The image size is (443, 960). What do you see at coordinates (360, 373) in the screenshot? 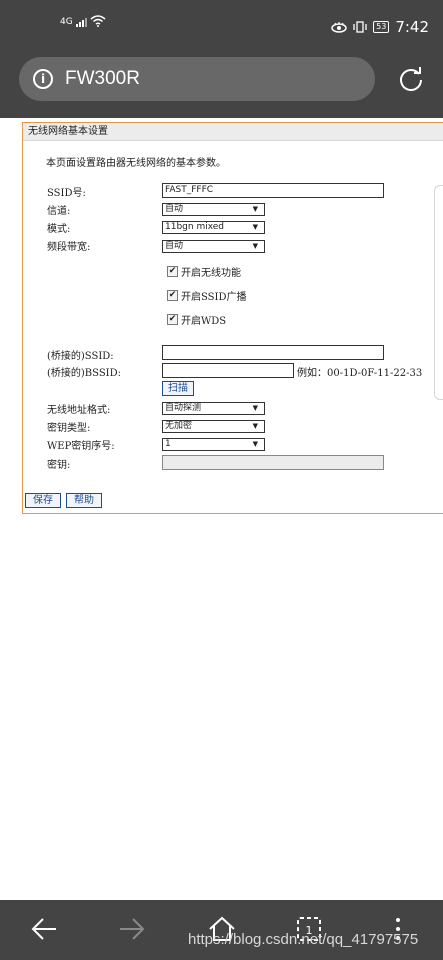
I see `bssid-example: 例如：00-1D-0F-11-22-33` at bounding box center [360, 373].